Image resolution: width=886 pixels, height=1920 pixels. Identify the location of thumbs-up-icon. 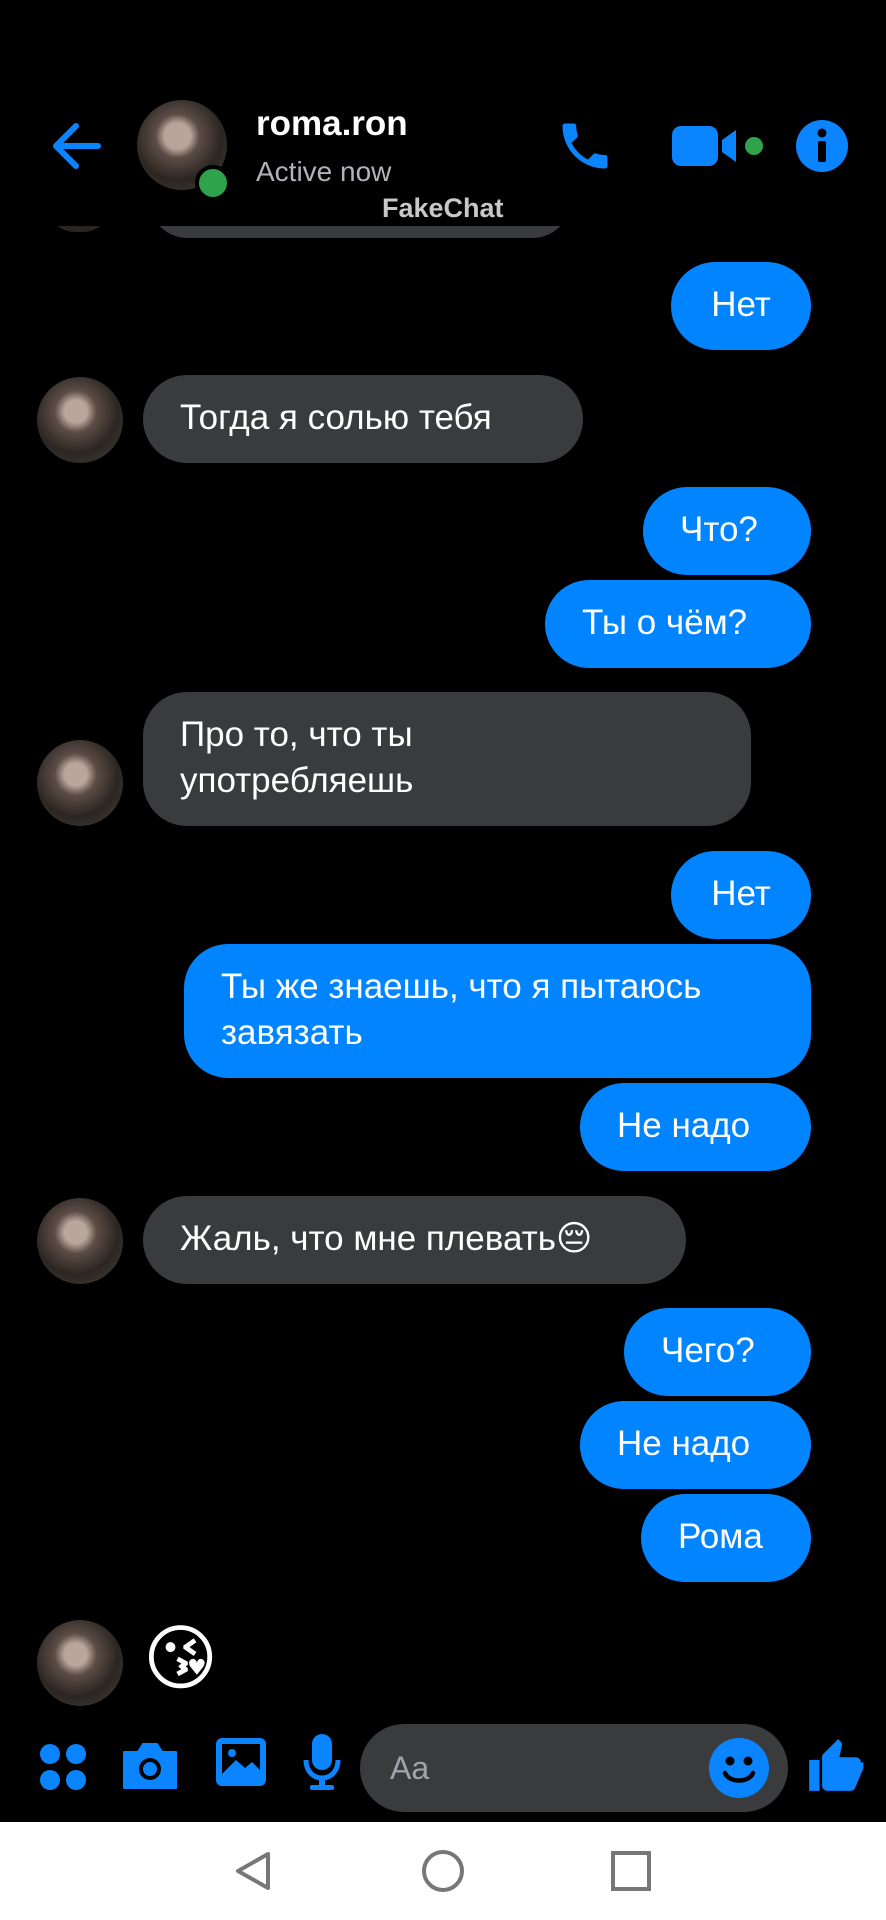
(836, 1765).